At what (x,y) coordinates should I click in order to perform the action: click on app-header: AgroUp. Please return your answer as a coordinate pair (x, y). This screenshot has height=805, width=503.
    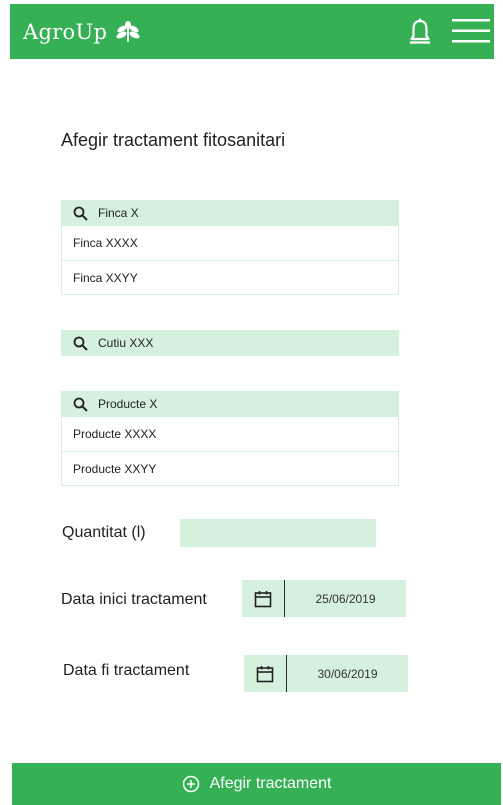
    Looking at the image, I should click on (252, 31).